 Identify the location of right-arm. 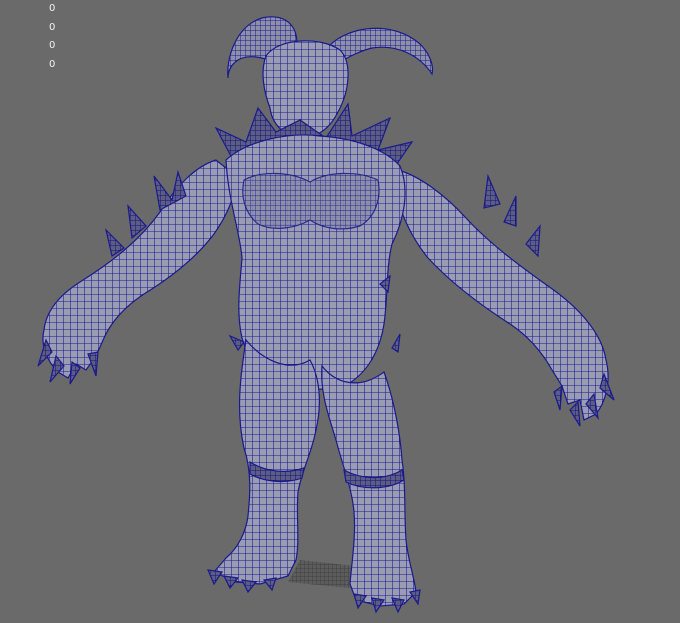
(502, 295).